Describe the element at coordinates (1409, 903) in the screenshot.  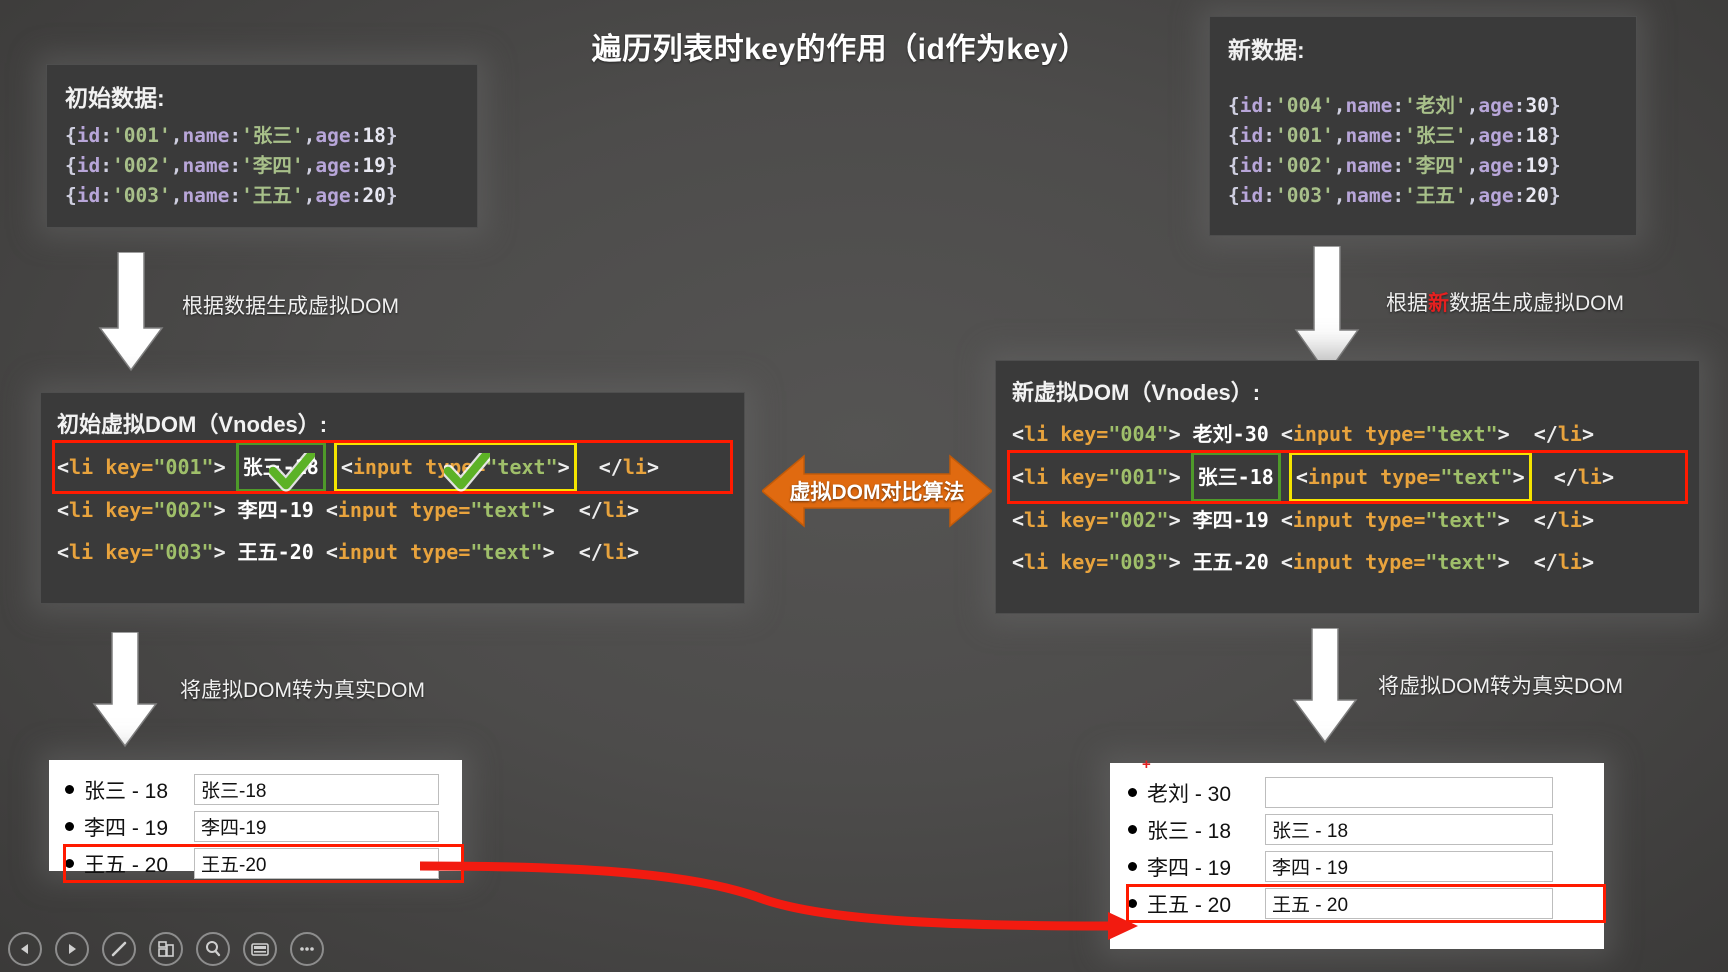
I see `real-dom-input: 王五 - 20` at that location.